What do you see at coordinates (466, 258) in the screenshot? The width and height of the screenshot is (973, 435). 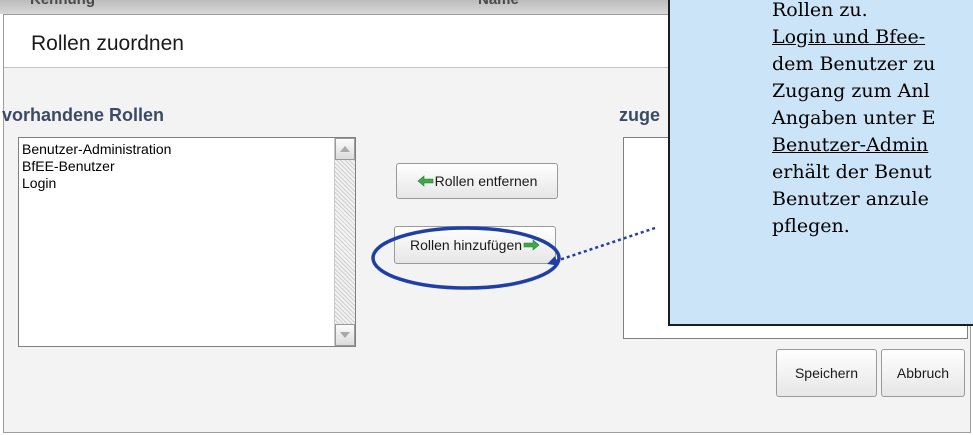 I see `highlight-ellipse` at bounding box center [466, 258].